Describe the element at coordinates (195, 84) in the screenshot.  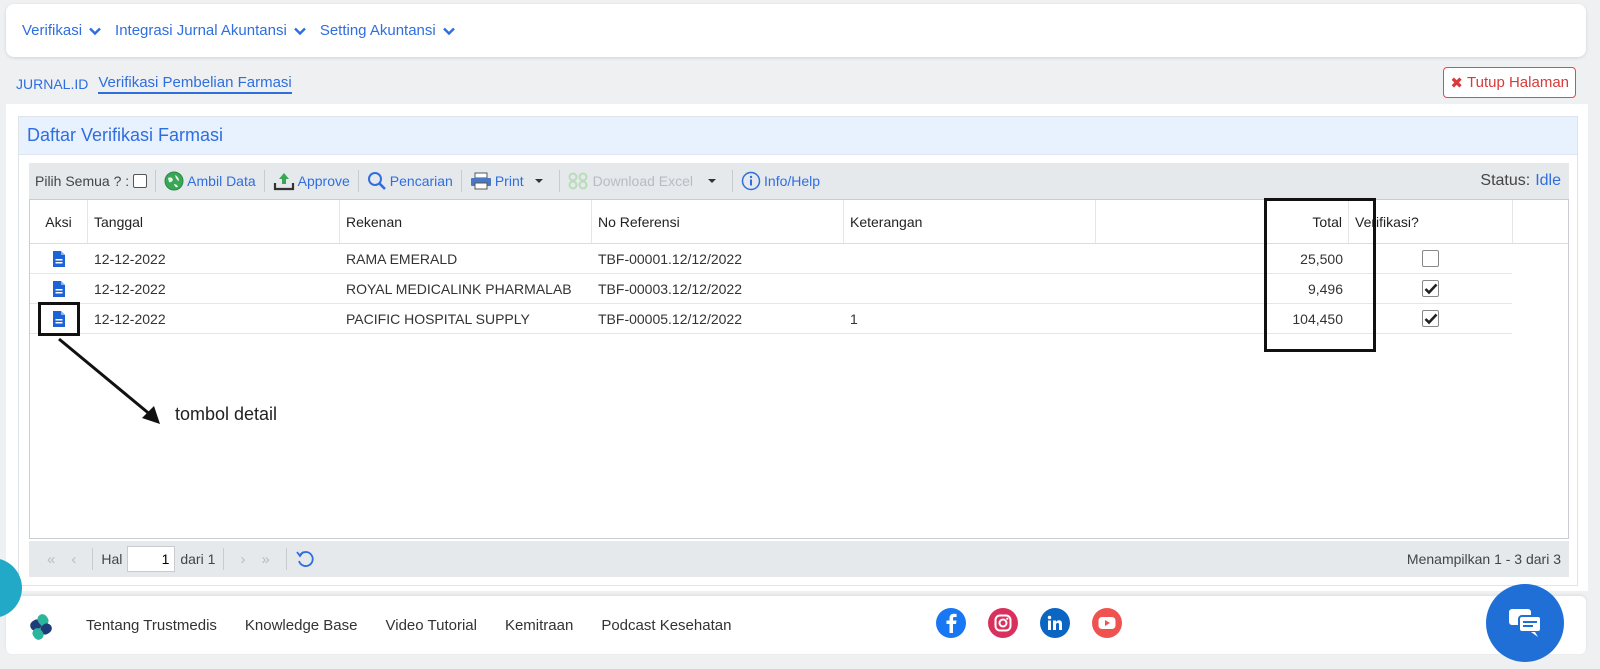
I see `breadcrumb-current: Verifikasi Pembelian Farmasi` at that location.